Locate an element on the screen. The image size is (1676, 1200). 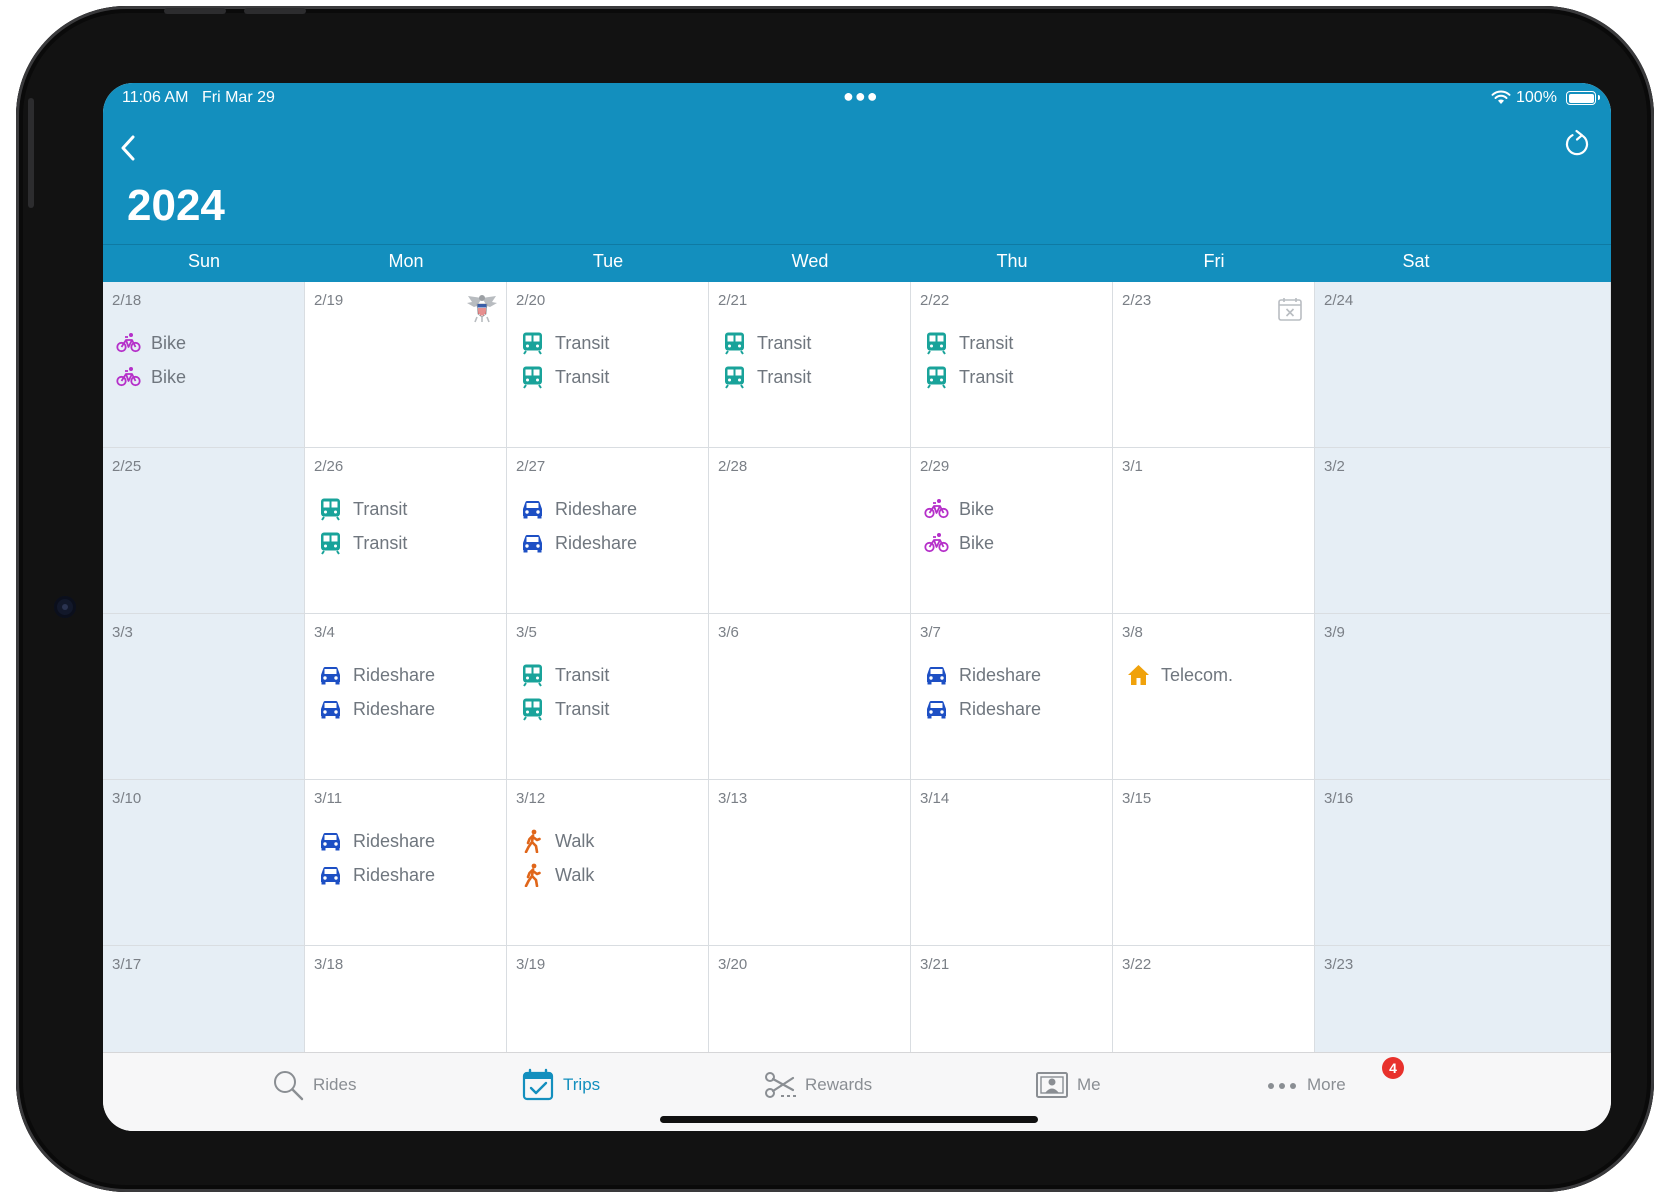
calendar-day-cell: 3/5 Transit Transit is located at coordinates (608, 697).